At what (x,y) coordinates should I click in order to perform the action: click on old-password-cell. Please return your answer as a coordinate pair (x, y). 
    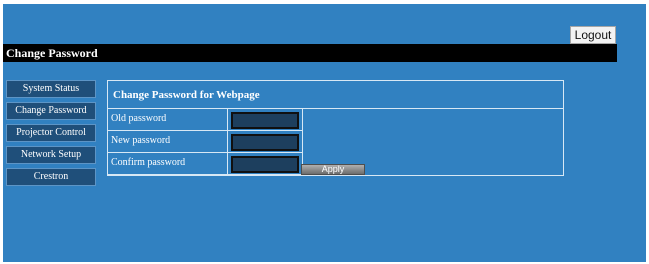
    Looking at the image, I should click on (265, 119).